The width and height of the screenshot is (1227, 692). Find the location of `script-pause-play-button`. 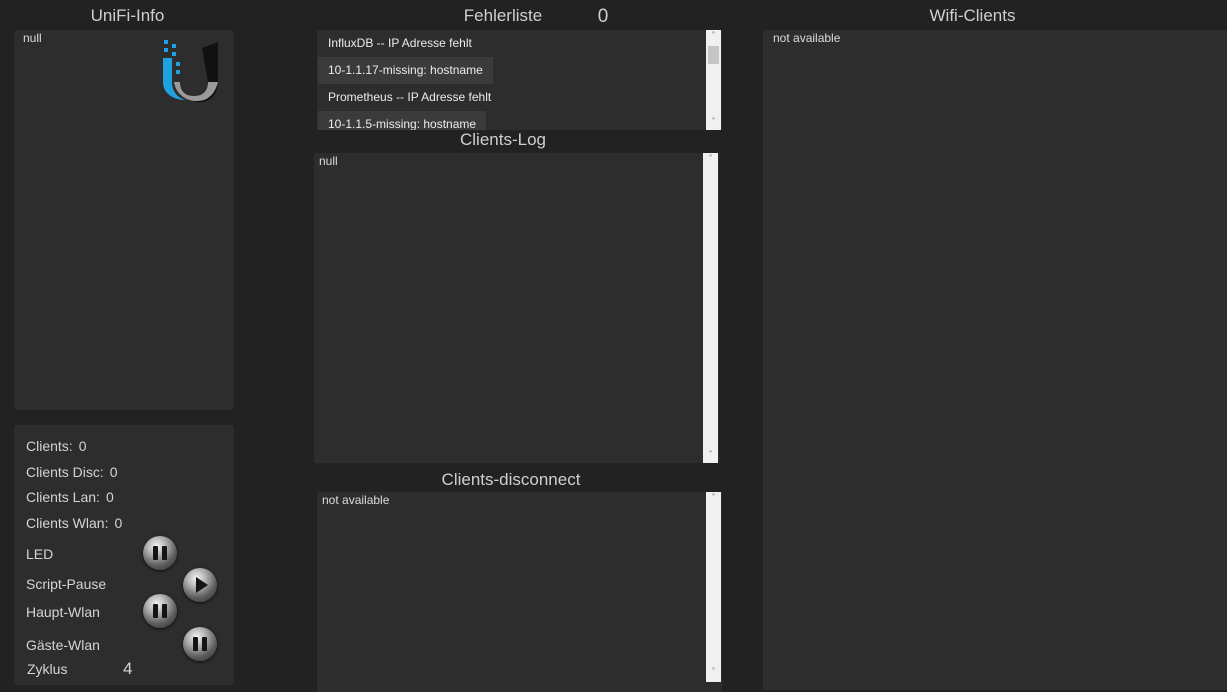

script-pause-play-button is located at coordinates (200, 585).